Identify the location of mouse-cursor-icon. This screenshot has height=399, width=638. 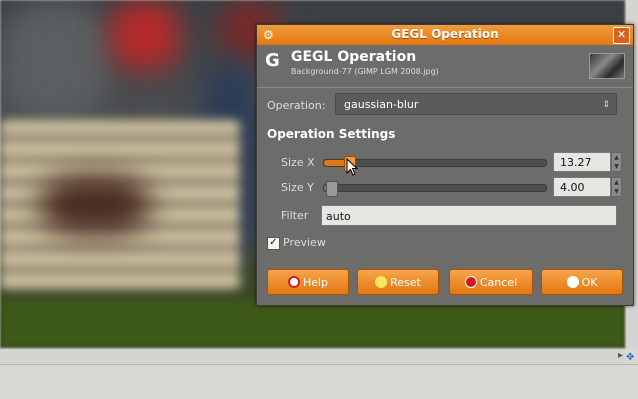
(352, 167).